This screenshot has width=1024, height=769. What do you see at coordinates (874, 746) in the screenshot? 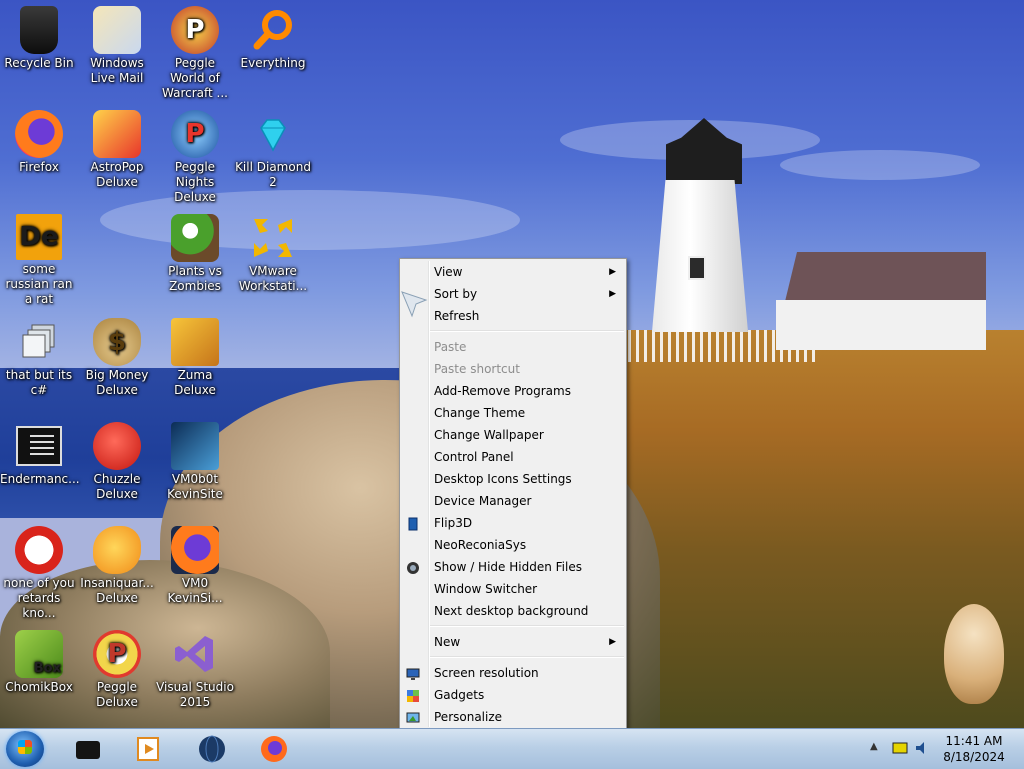
I see `show-hidden-icons-button: ▲` at bounding box center [874, 746].